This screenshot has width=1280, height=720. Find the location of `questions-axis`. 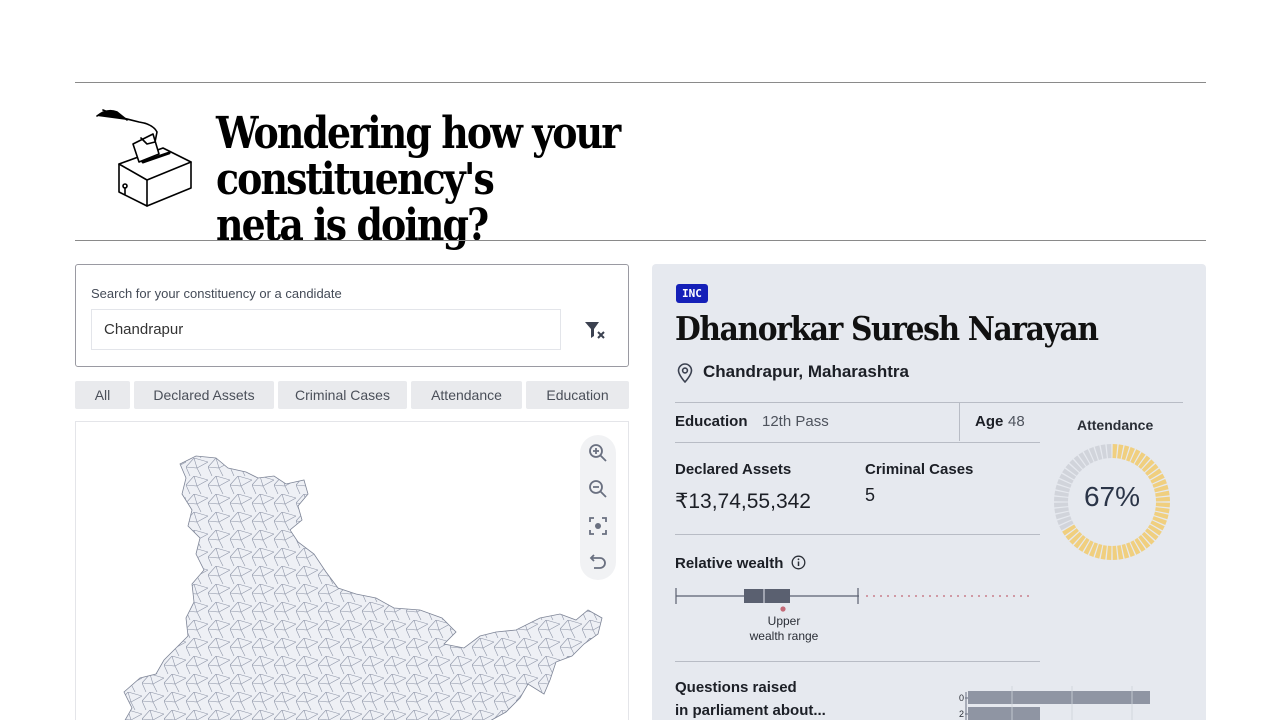

questions-axis is located at coordinates (966, 706).